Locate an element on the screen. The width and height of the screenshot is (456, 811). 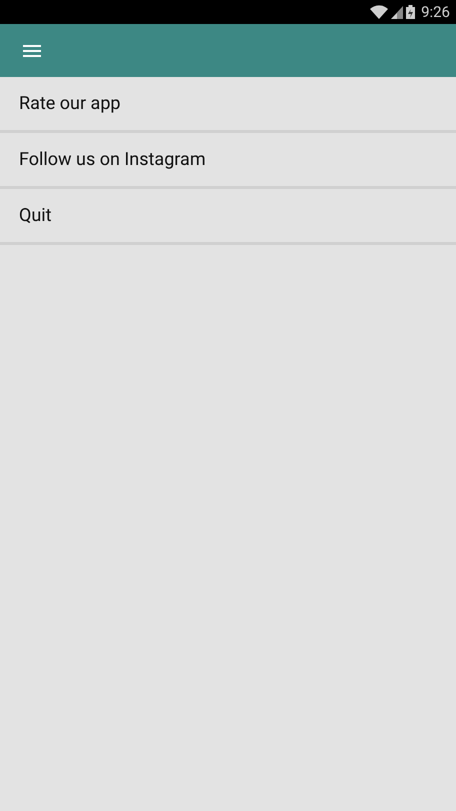
menu-button is located at coordinates (32, 51).